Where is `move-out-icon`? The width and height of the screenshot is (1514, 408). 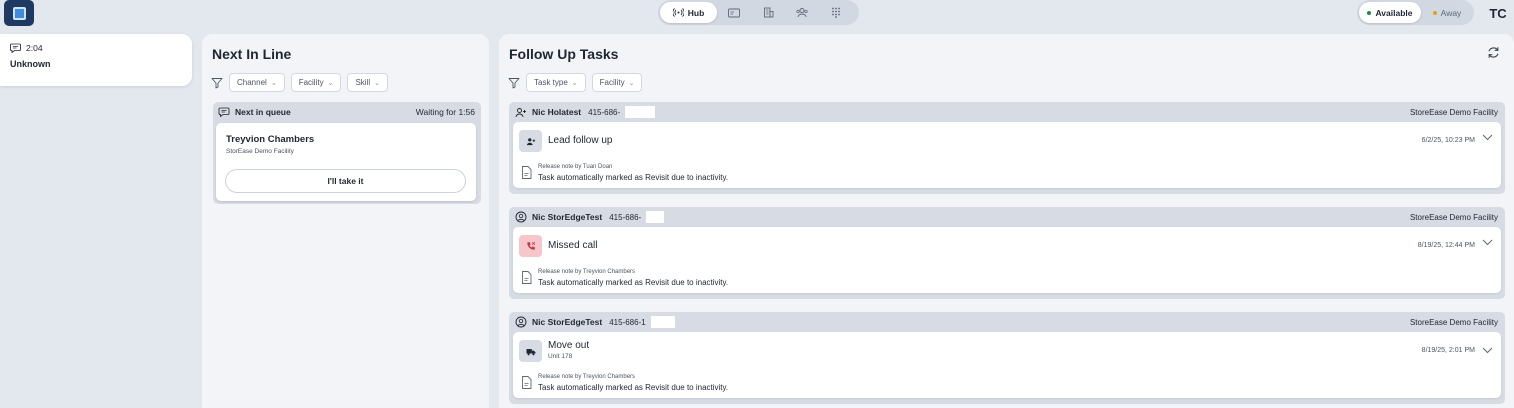 move-out-icon is located at coordinates (530, 351).